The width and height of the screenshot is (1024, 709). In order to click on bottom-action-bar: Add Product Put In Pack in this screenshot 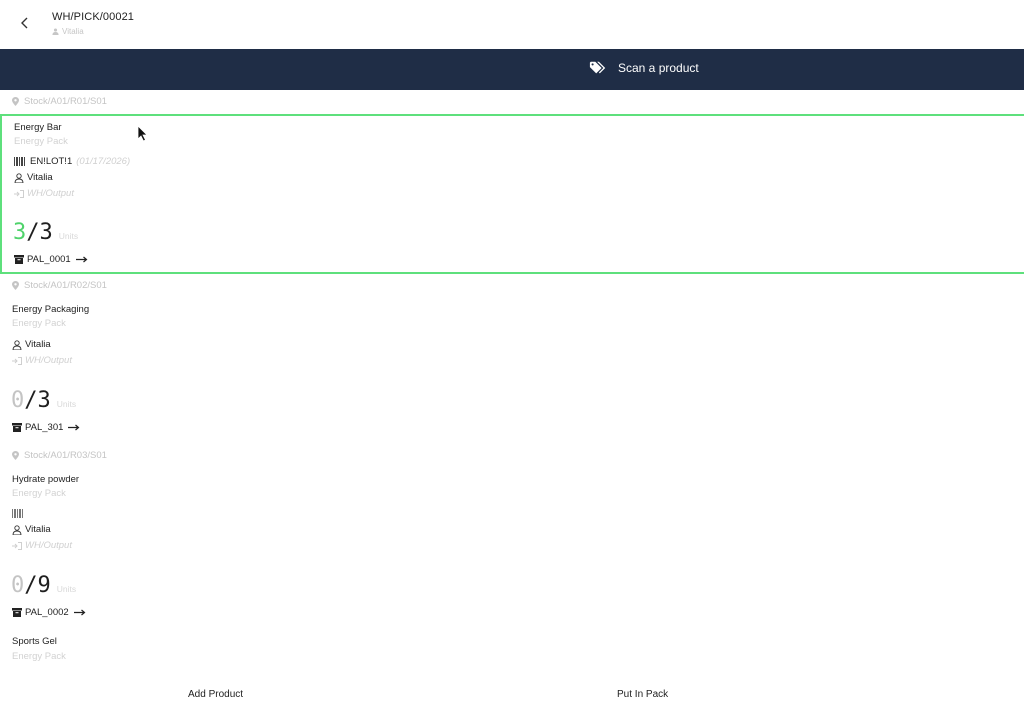, I will do `click(512, 692)`.